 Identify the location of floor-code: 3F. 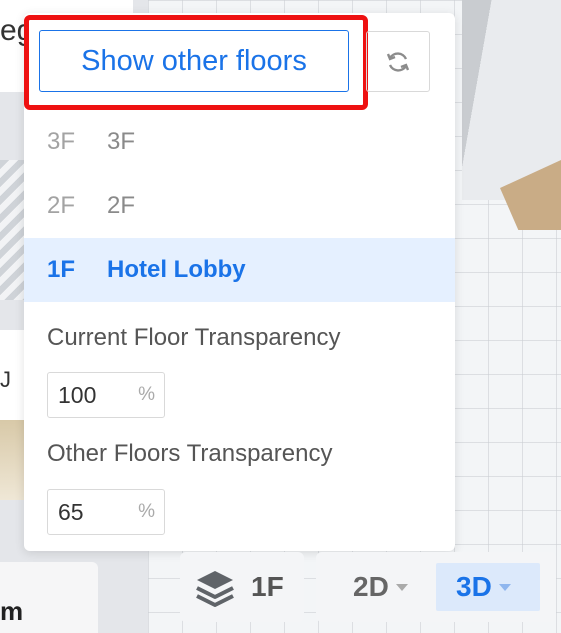
(61, 141).